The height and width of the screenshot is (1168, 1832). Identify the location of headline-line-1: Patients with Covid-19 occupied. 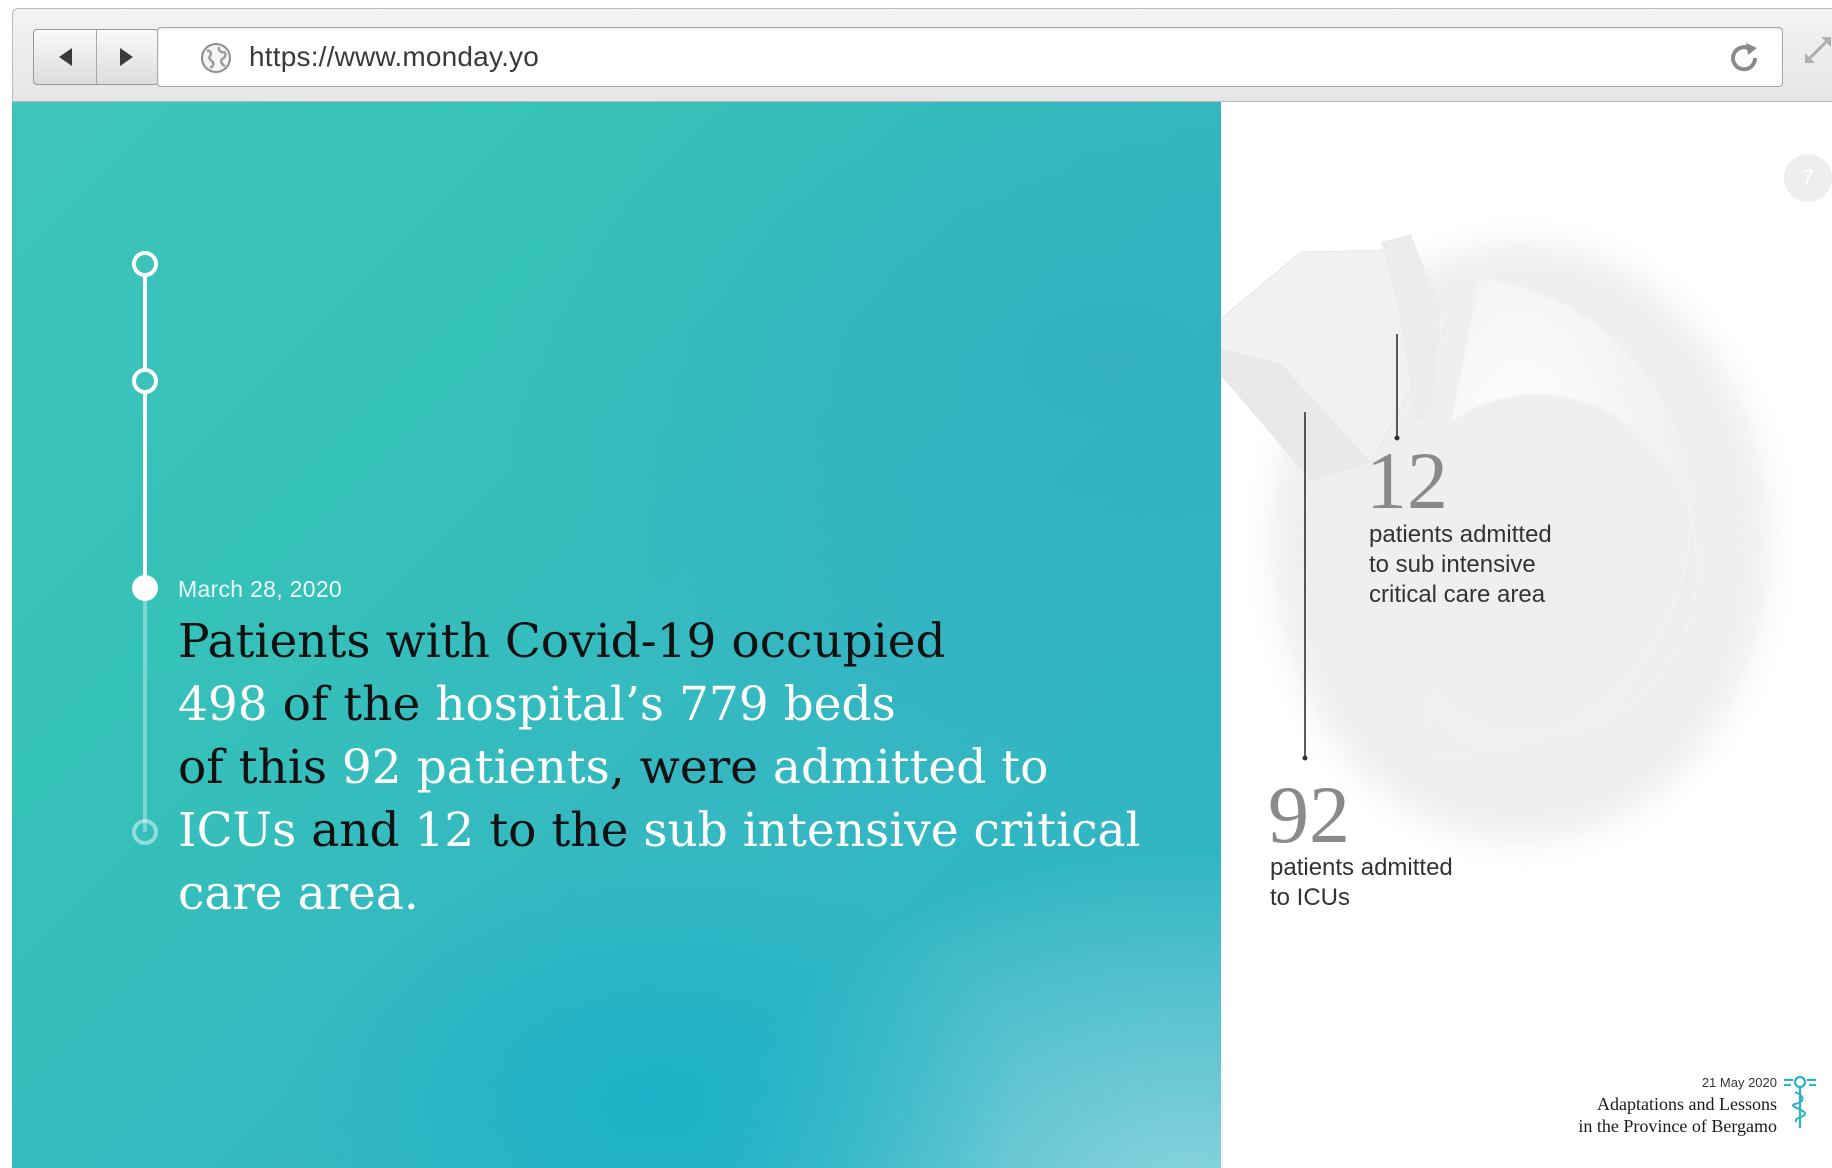
(658, 641).